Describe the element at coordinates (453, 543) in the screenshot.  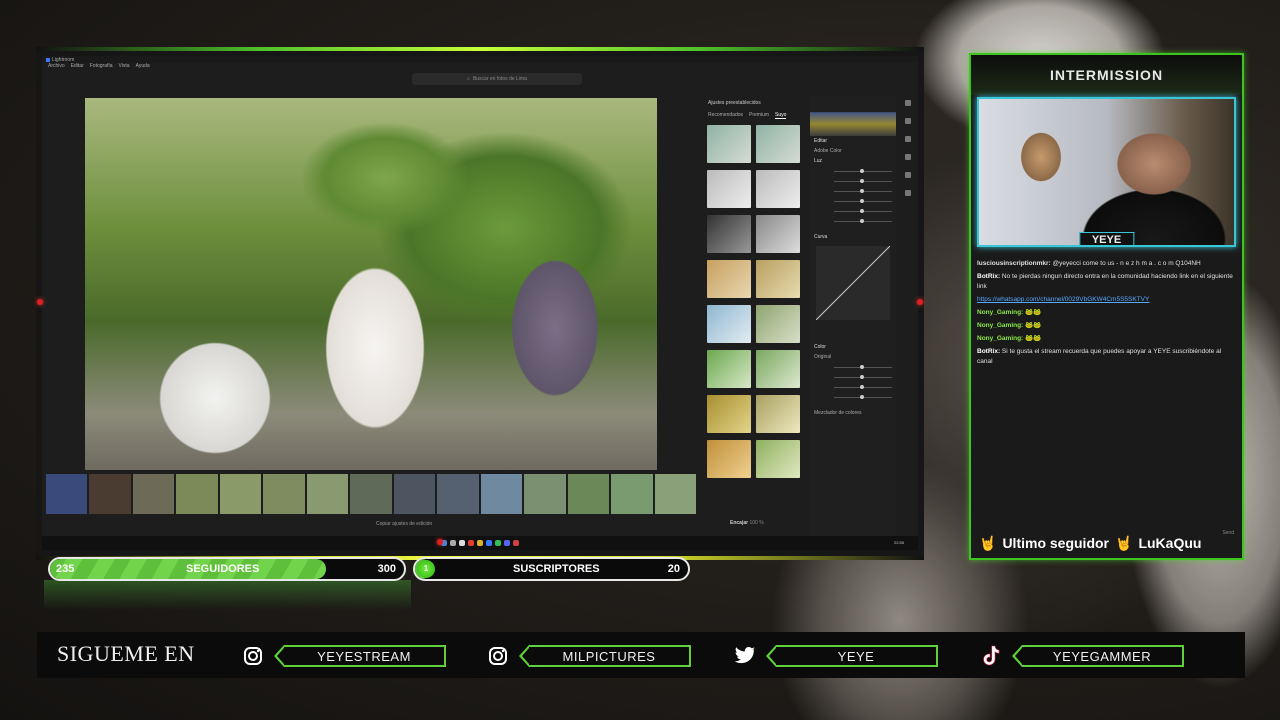
I see `search-icon` at that location.